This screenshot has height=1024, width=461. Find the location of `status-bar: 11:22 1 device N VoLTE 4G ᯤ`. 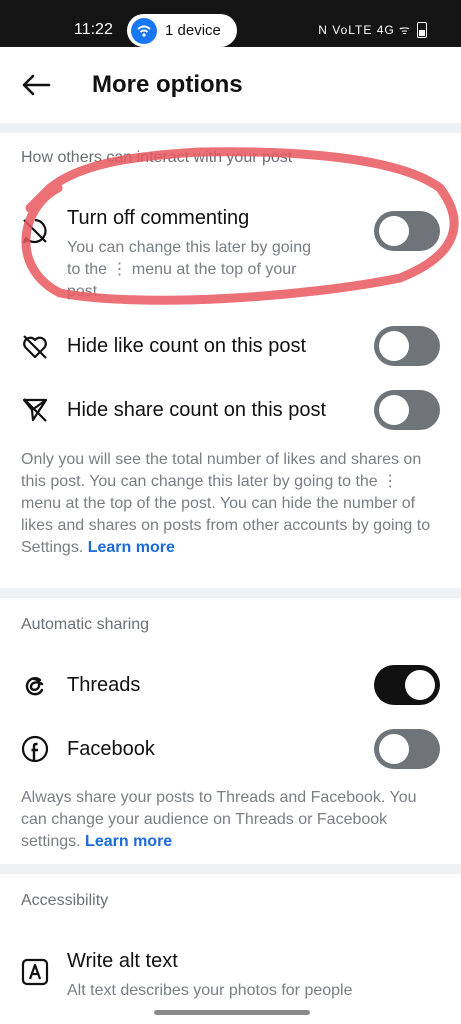

status-bar: 11:22 1 device N VoLTE 4G ᯤ is located at coordinates (230, 23).